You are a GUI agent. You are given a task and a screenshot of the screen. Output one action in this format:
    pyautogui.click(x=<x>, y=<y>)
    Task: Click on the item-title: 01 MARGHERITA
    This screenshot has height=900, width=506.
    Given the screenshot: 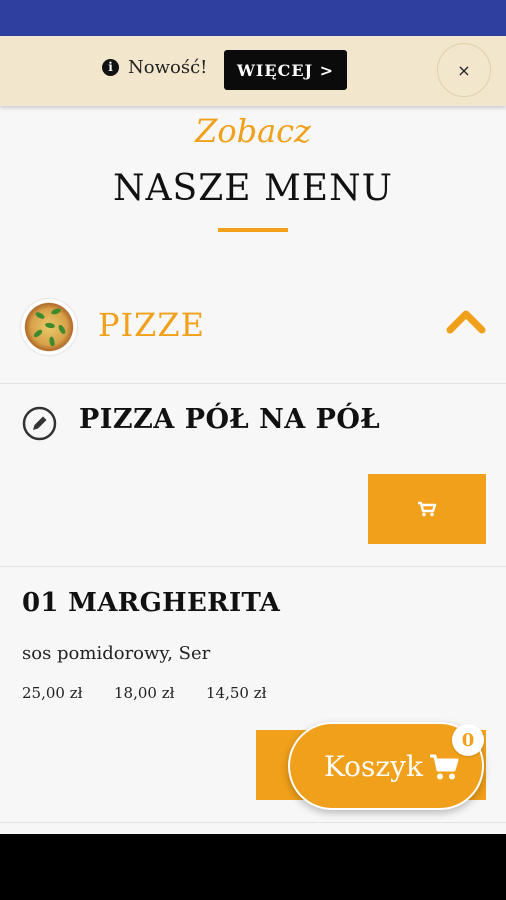 What is the action you would take?
    pyautogui.click(x=151, y=603)
    